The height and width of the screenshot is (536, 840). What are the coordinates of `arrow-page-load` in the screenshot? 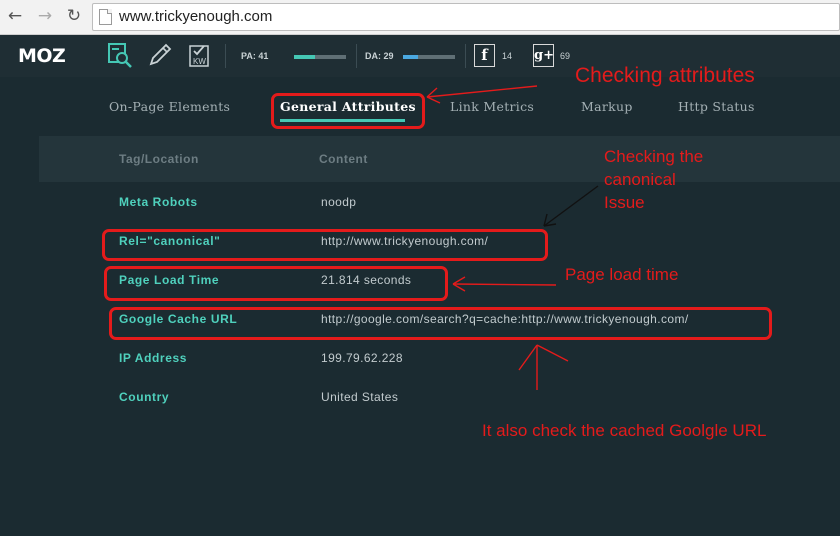 It's located at (504, 284).